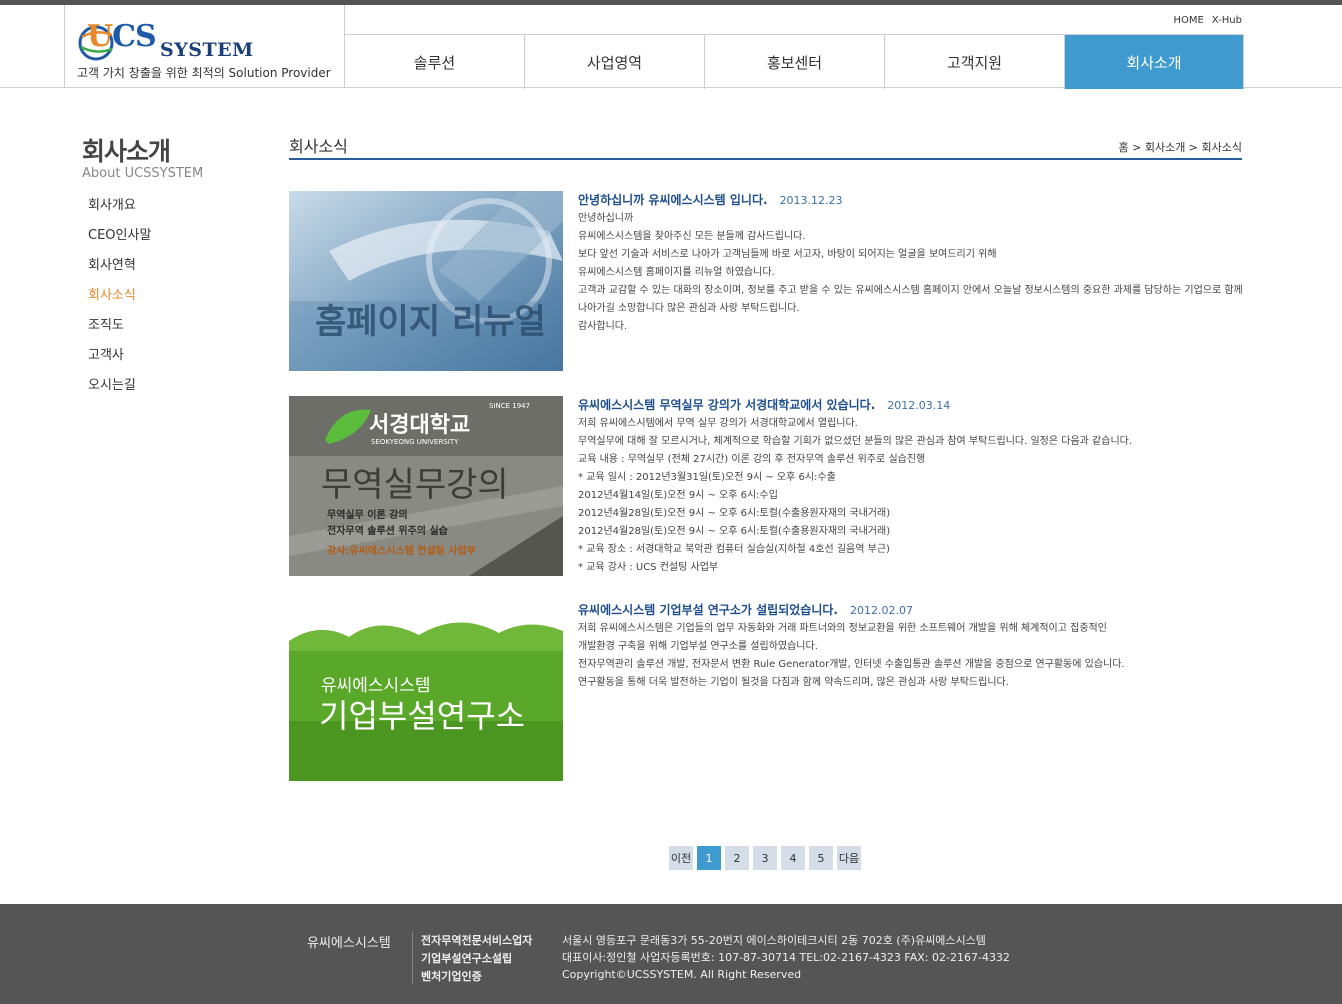  Describe the element at coordinates (451, 976) in the screenshot. I see `footer-cert: 벤처기업인증` at that location.